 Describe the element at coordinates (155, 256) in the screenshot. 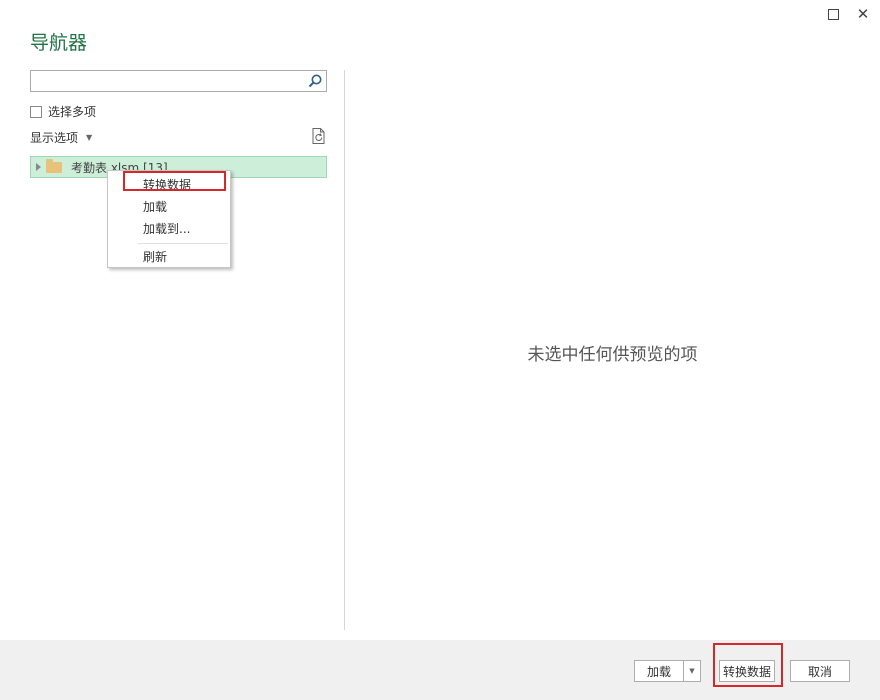

I see `context-menu-item-refresh: 刷新` at that location.